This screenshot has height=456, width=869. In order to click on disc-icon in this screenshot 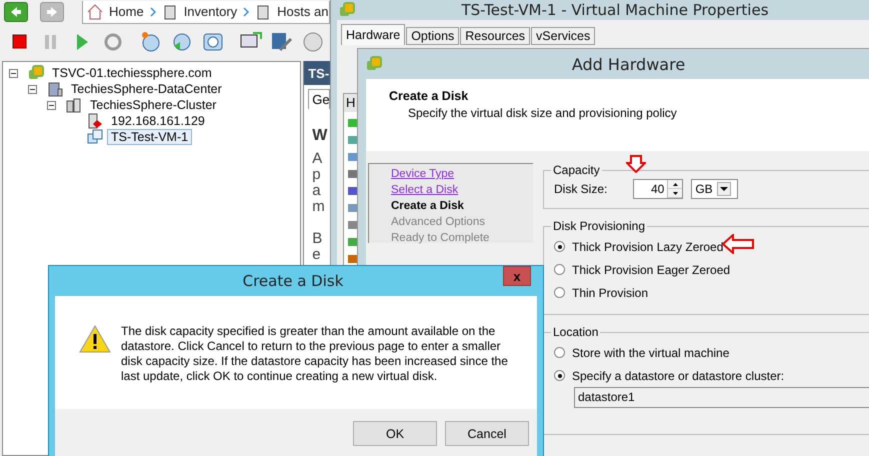, I will do `click(313, 42)`.